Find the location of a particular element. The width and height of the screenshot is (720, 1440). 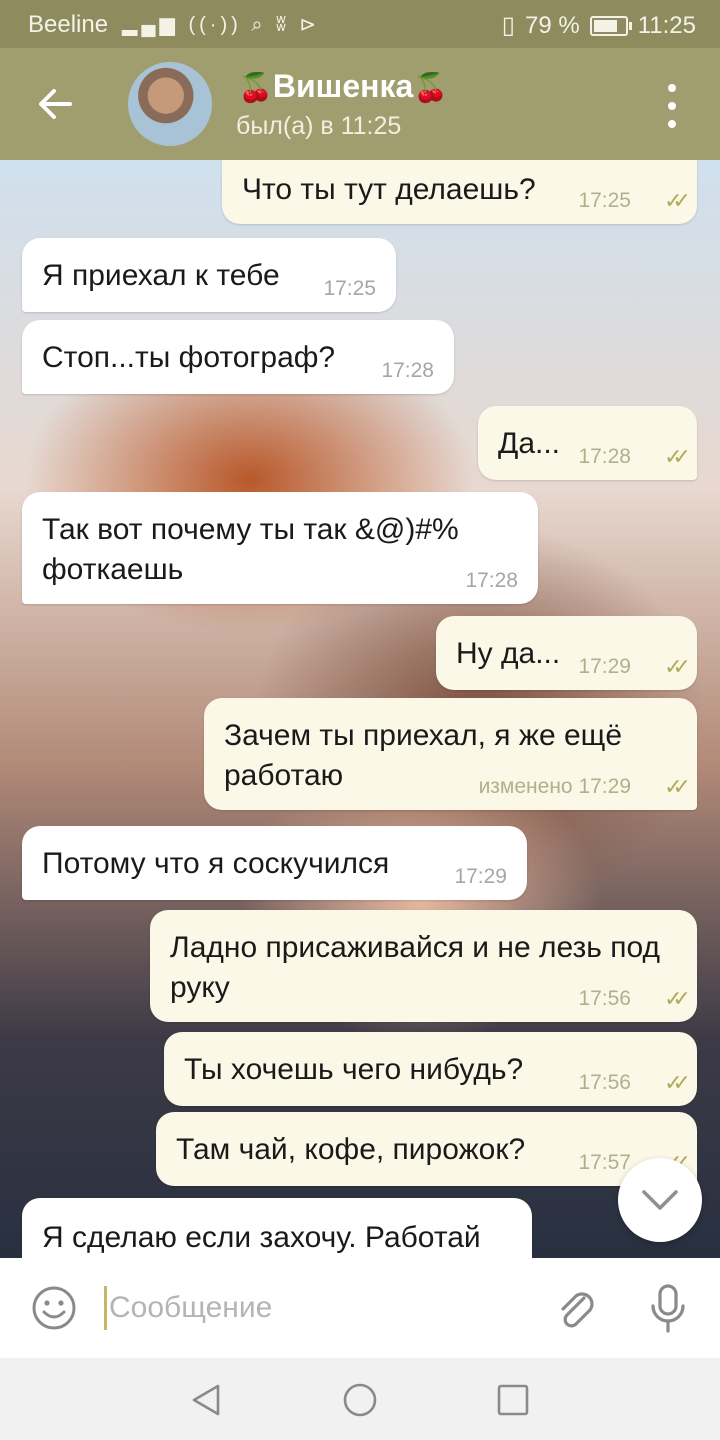

message-bubble: Да... 17:28 ✓✓ is located at coordinates (587, 443).